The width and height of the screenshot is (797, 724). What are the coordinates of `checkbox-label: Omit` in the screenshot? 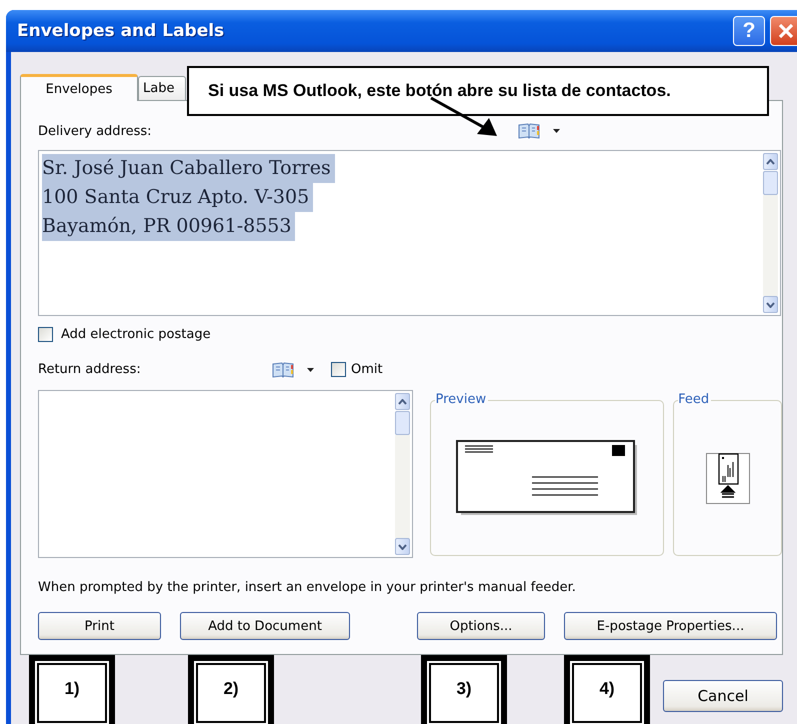 It's located at (367, 369).